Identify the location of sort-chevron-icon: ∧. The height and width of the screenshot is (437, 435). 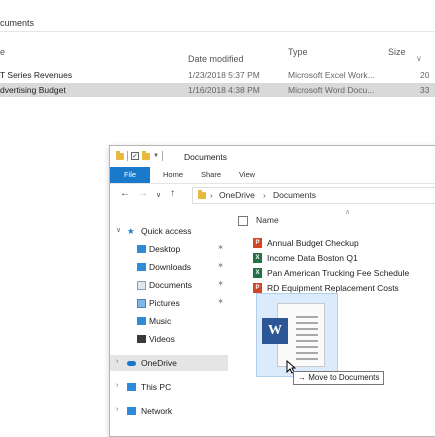
(348, 212).